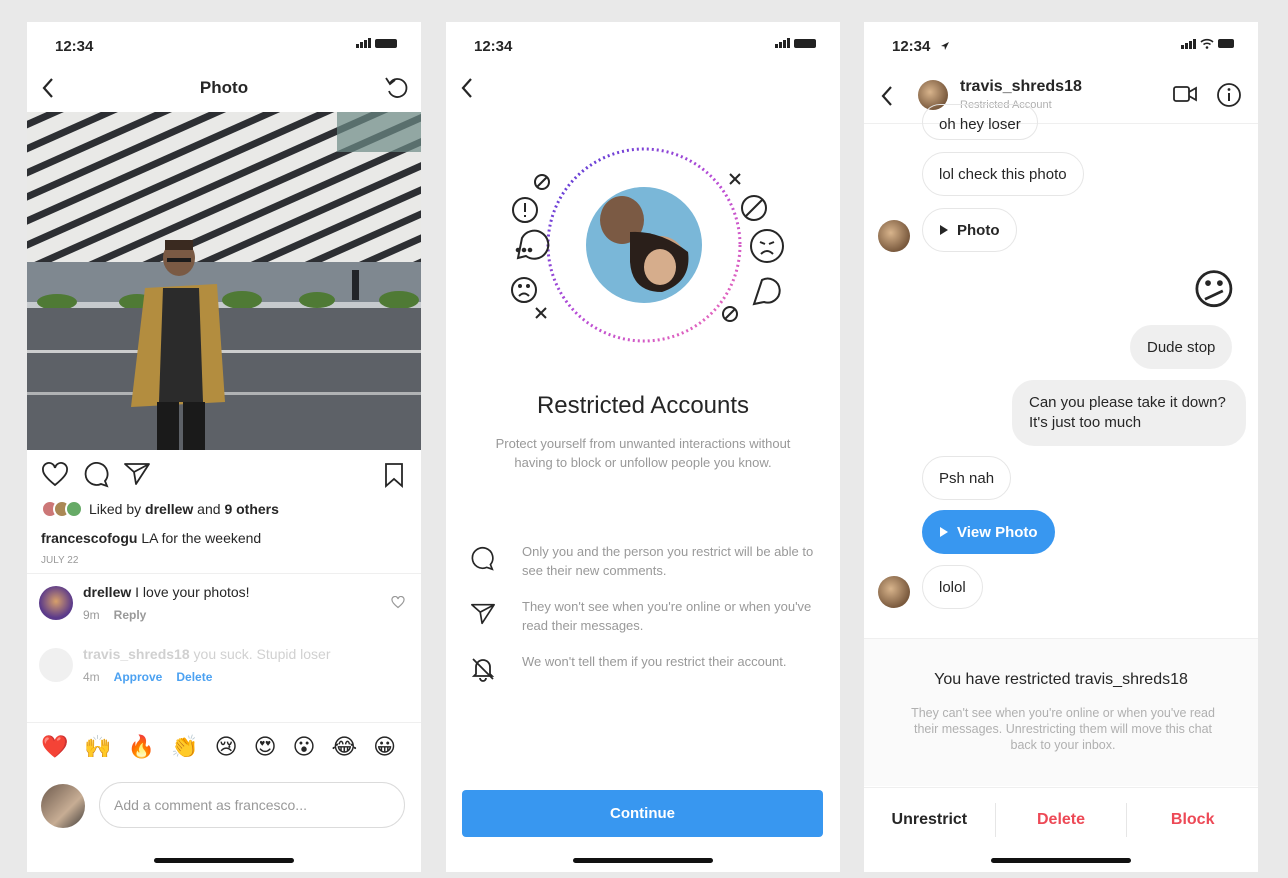 The image size is (1288, 878). I want to click on emoji-reaction: 😍, so click(265, 747).